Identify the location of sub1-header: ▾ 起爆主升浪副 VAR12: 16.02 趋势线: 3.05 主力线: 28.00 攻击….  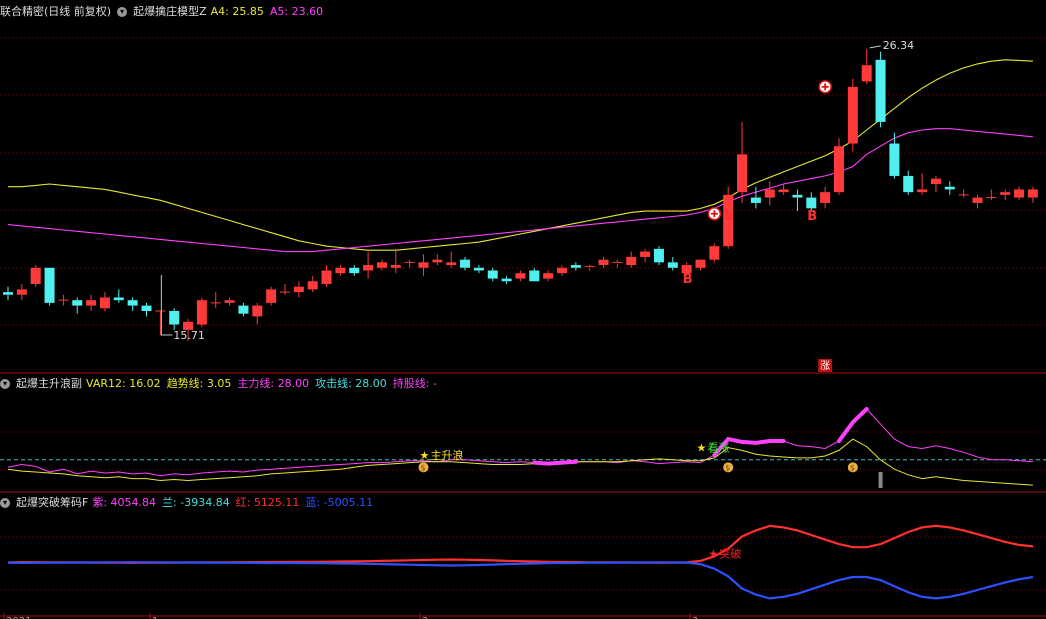
(224, 384).